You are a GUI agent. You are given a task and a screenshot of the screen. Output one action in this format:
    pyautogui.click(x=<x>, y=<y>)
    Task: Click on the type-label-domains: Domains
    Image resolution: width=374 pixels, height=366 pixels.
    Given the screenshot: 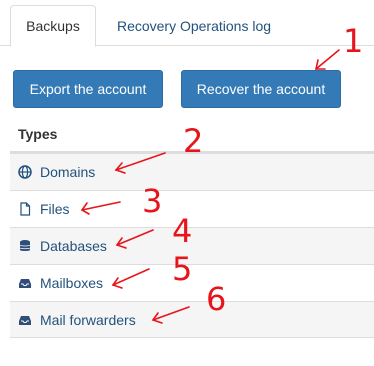 What is the action you would take?
    pyautogui.click(x=67, y=172)
    